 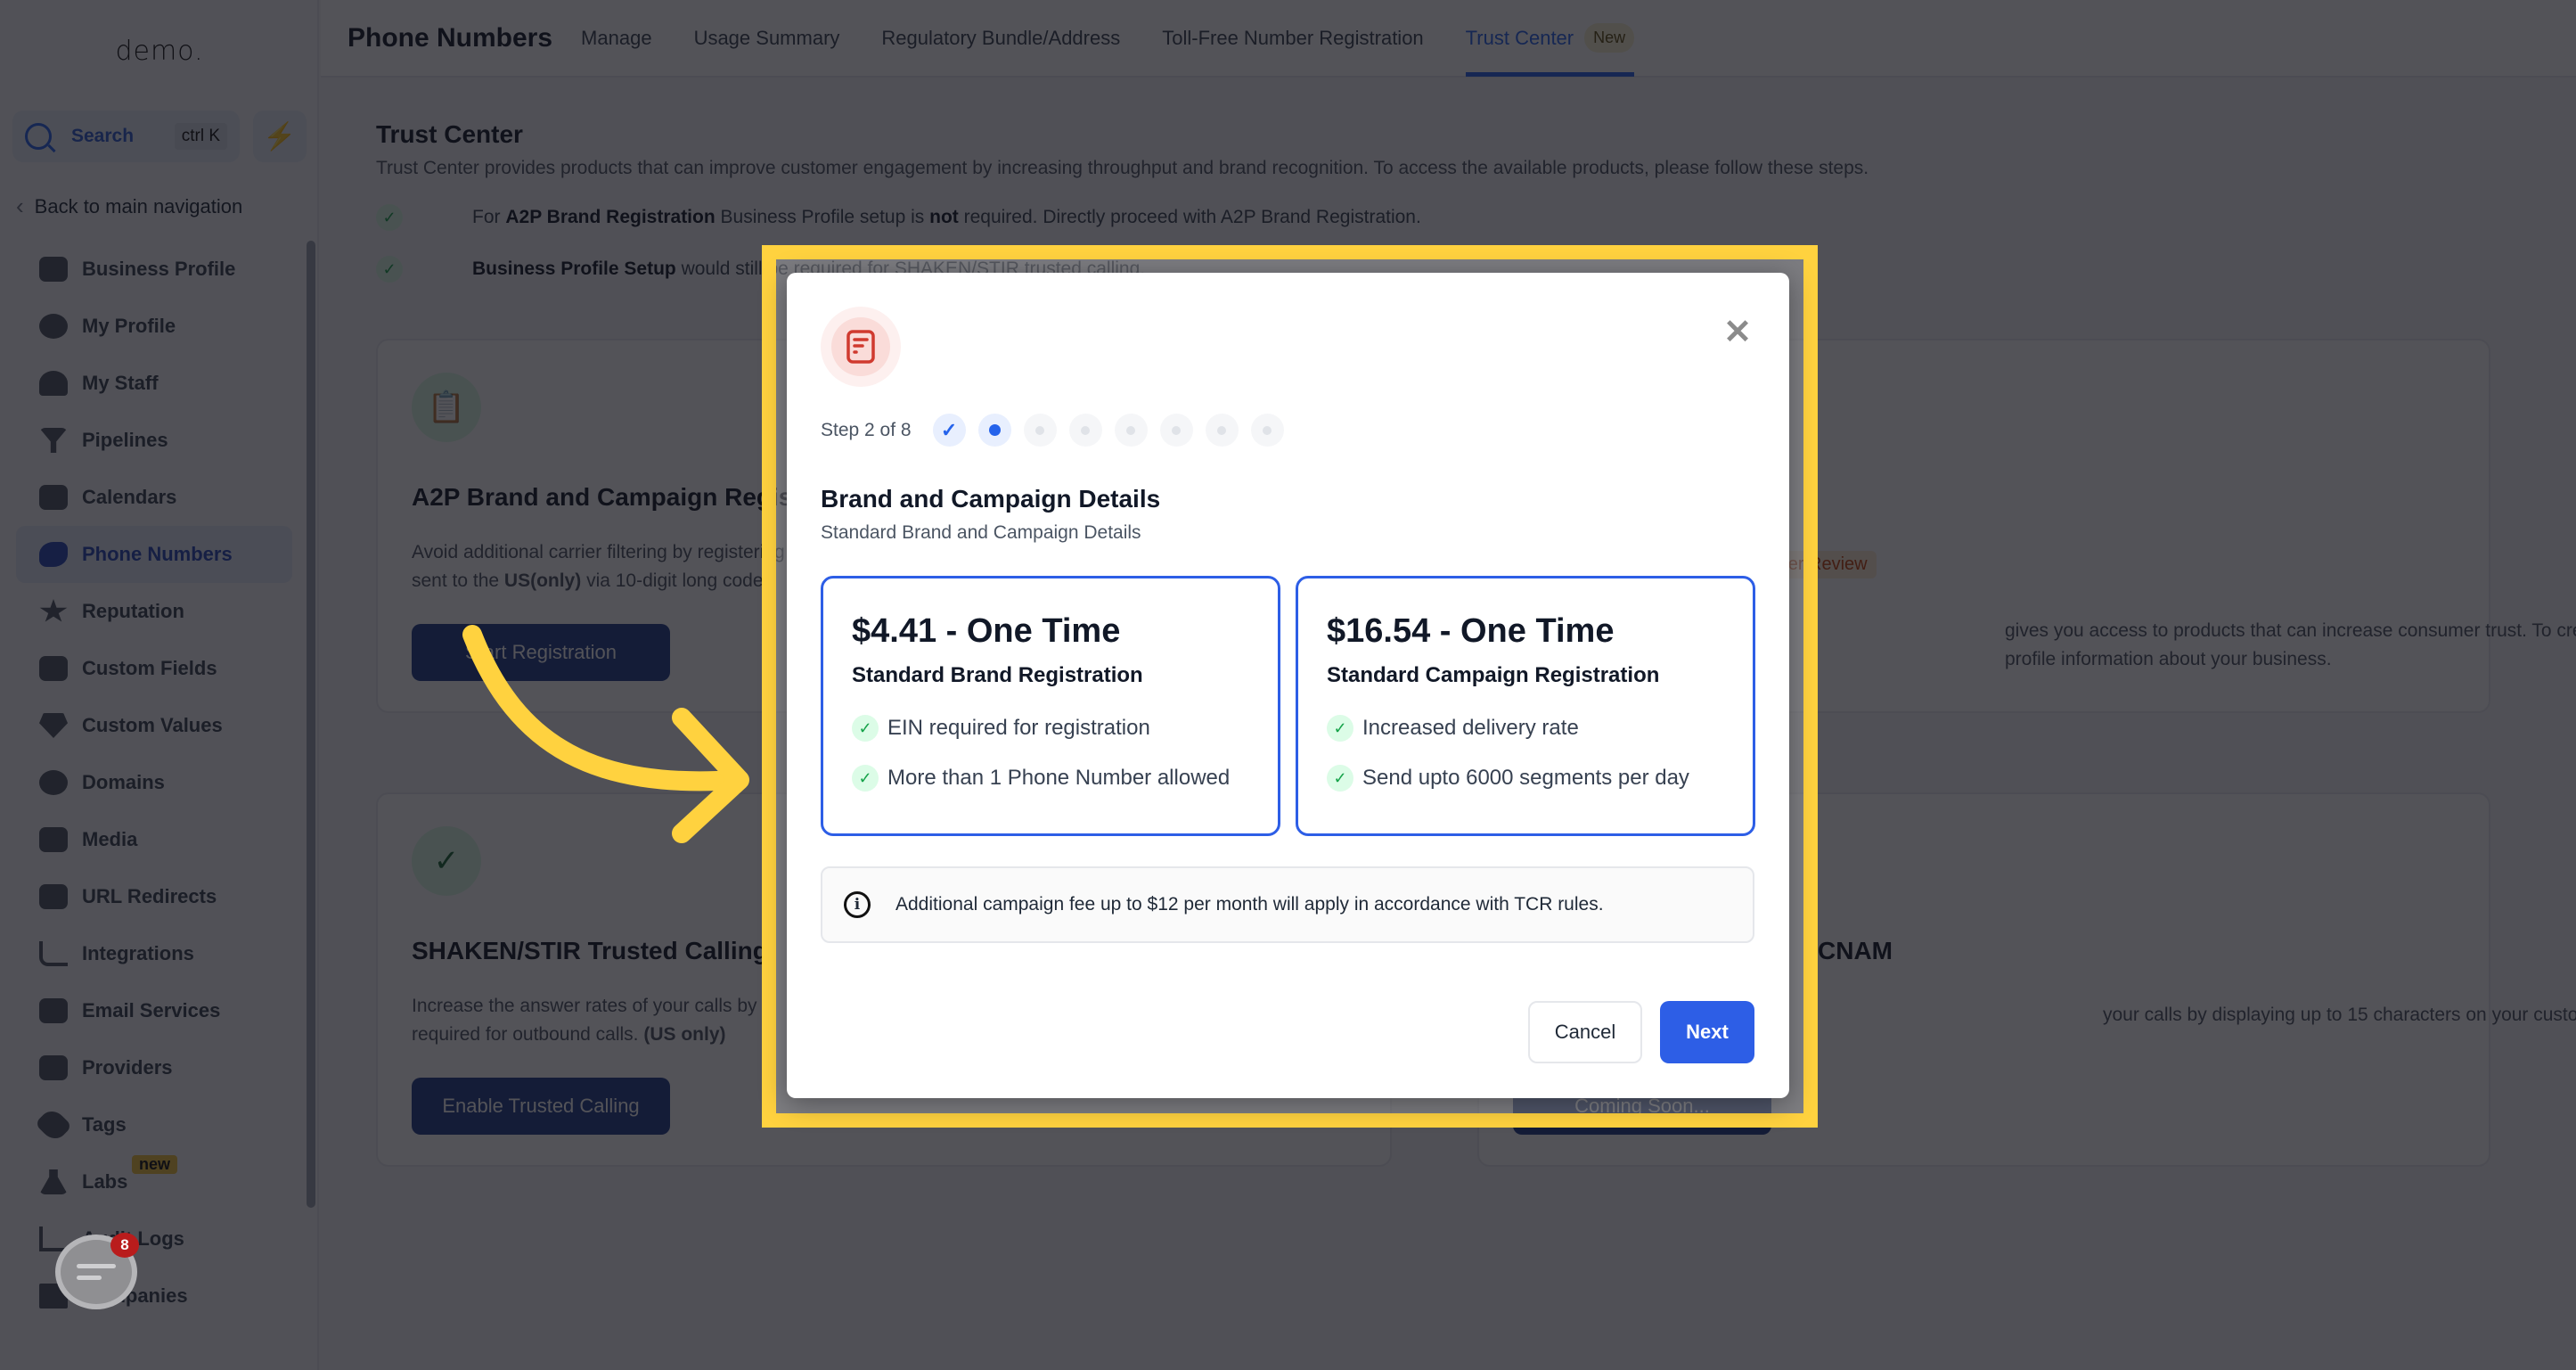 I want to click on plan-name: Standard Campaign Registration, so click(x=1493, y=675).